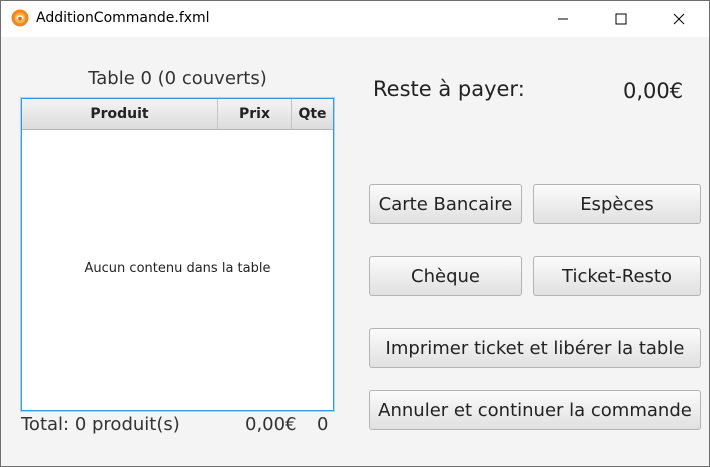  Describe the element at coordinates (177, 78) in the screenshot. I see `table-caption: Table 0 (0 couverts)` at that location.